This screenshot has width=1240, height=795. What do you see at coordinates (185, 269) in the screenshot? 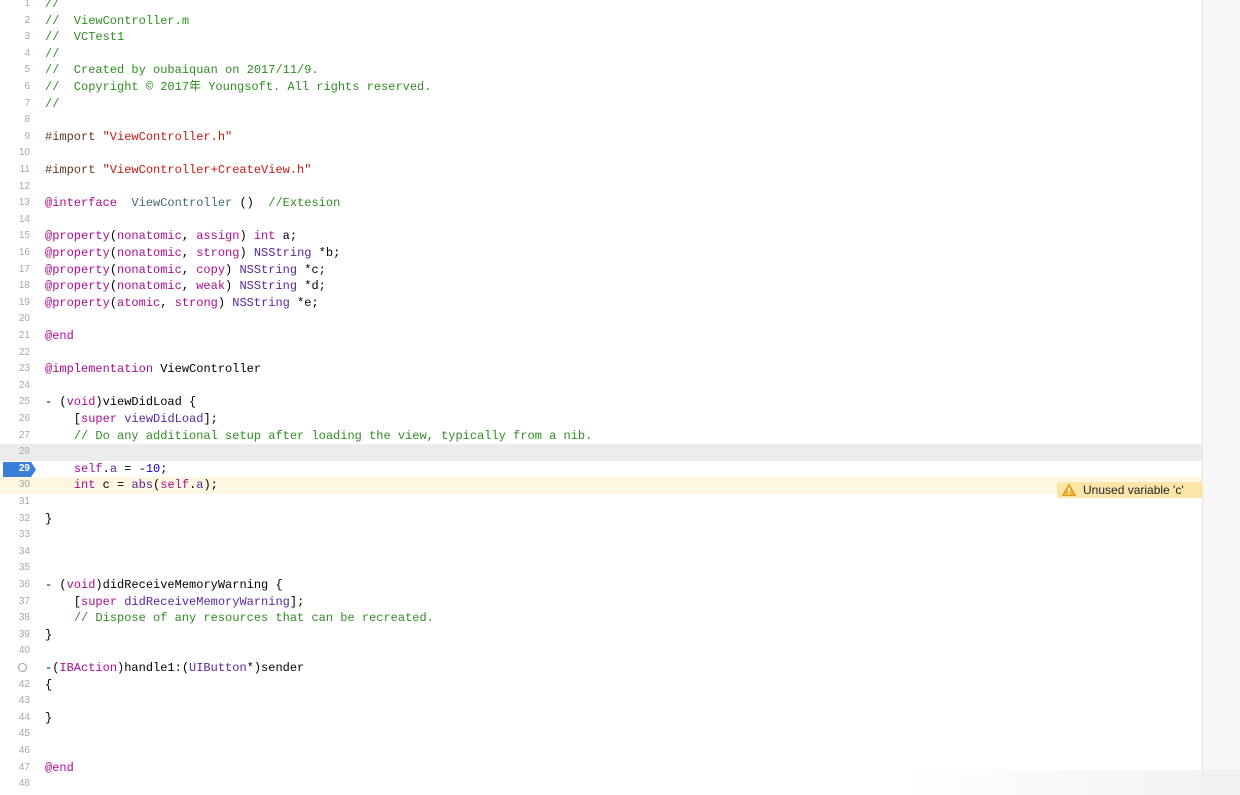
I see `code-text: @property(nonatomic, copy) NSString *c;` at bounding box center [185, 269].